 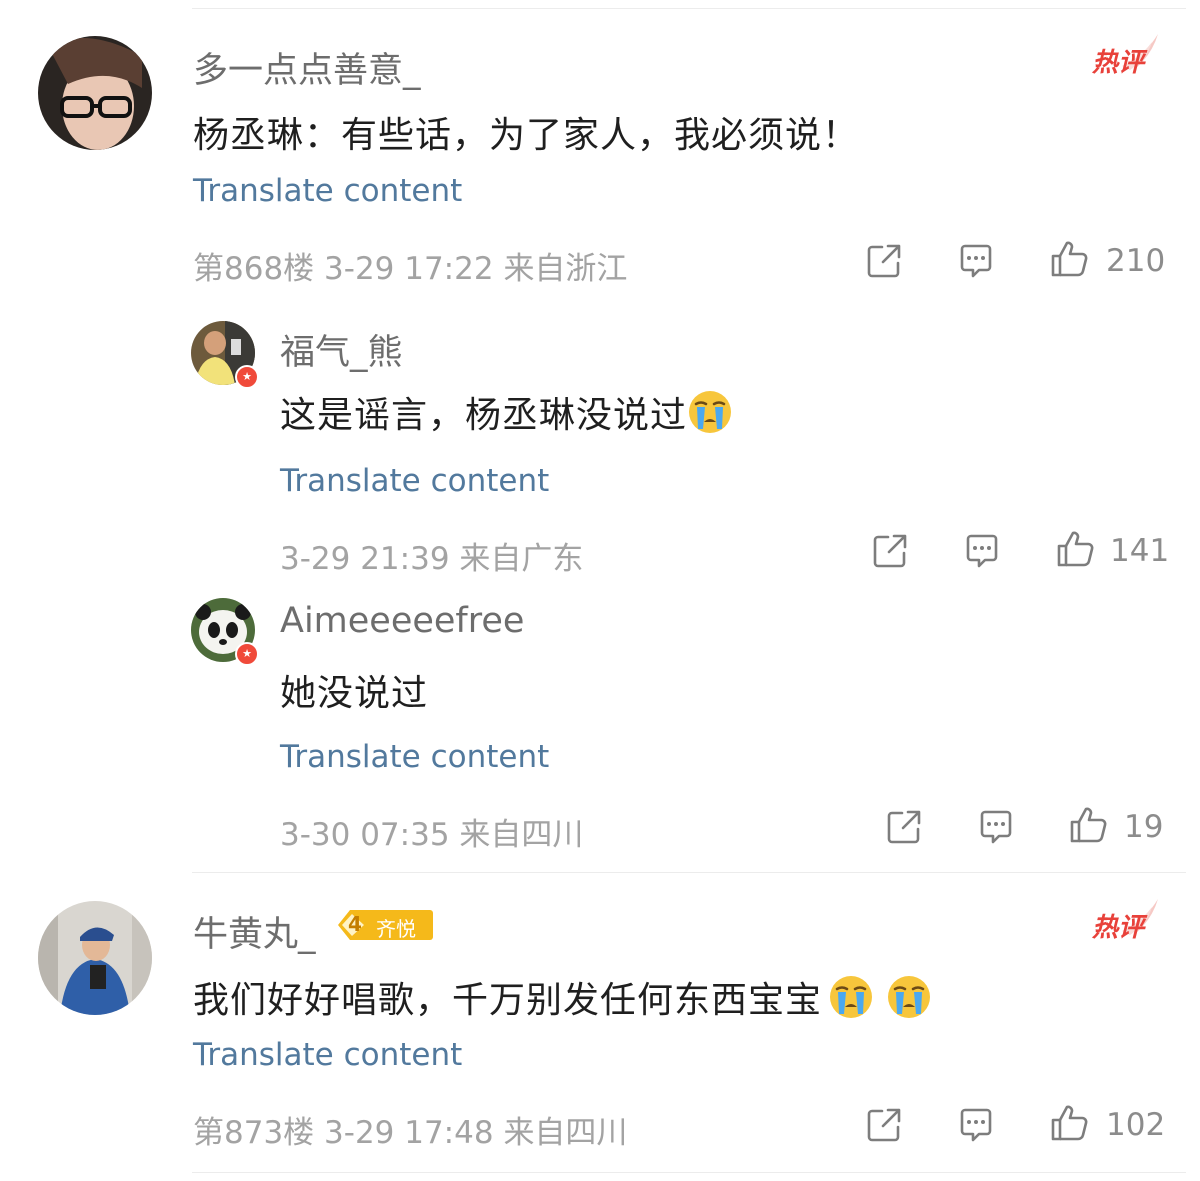 What do you see at coordinates (521, 559) in the screenshot?
I see `location: 来自广东` at bounding box center [521, 559].